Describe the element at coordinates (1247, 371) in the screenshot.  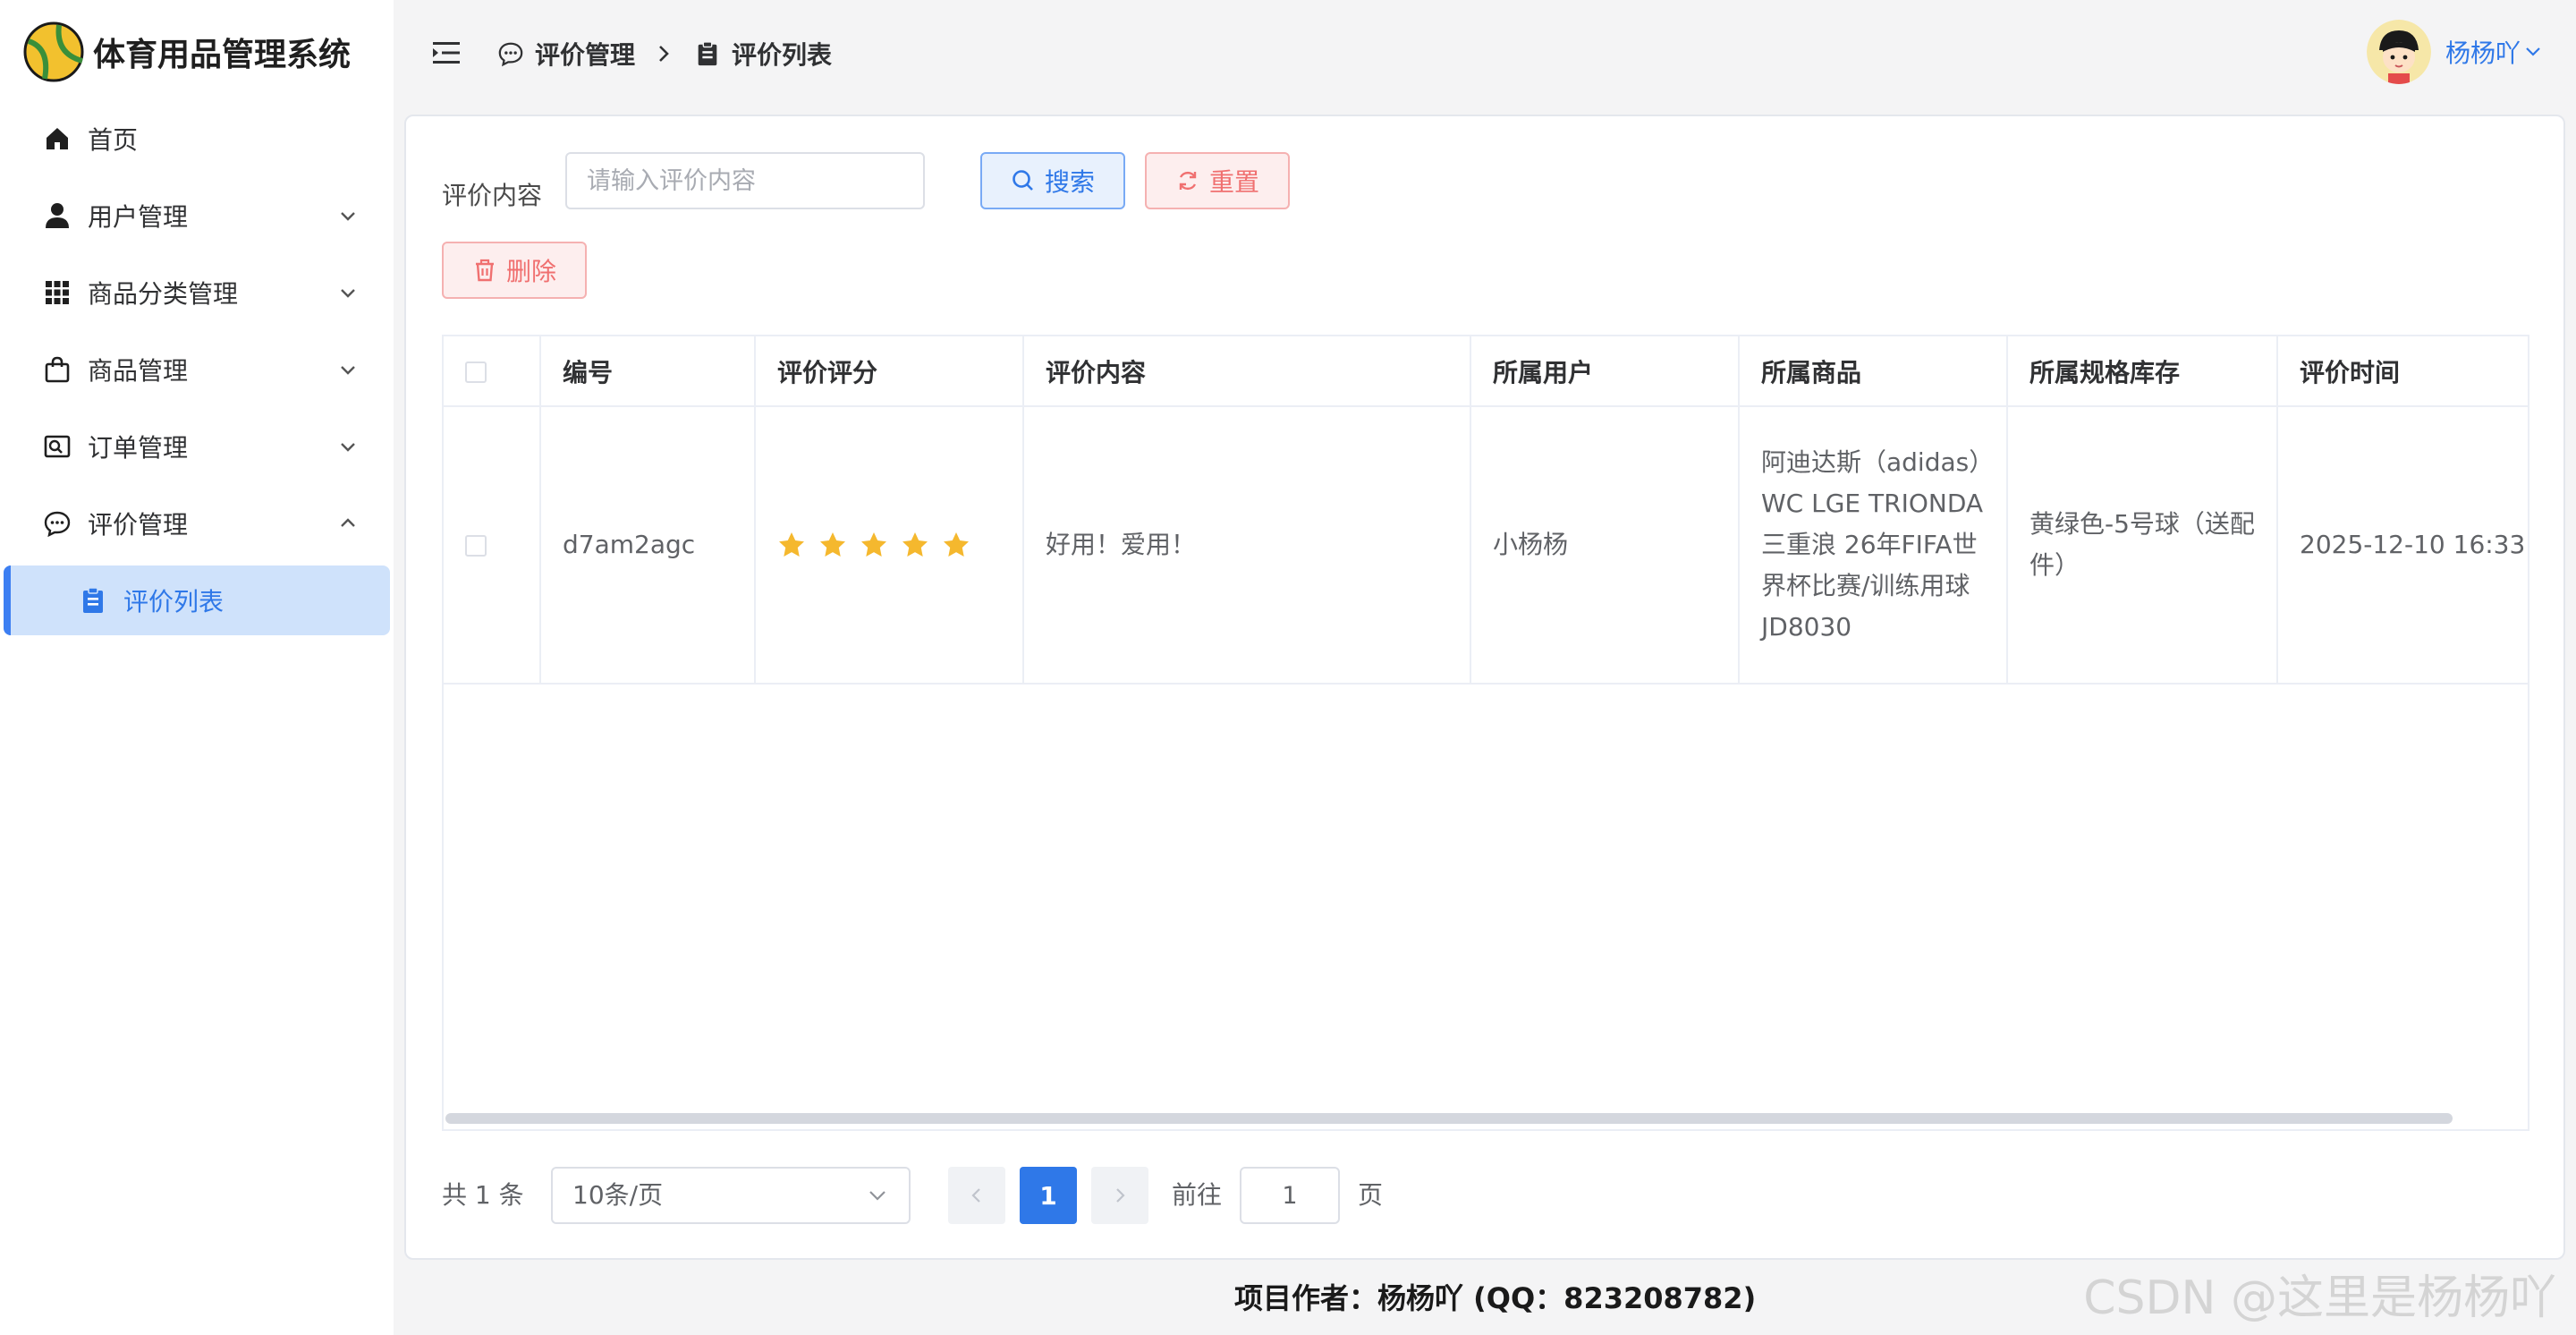
I see `column-header: 评价内容` at that location.